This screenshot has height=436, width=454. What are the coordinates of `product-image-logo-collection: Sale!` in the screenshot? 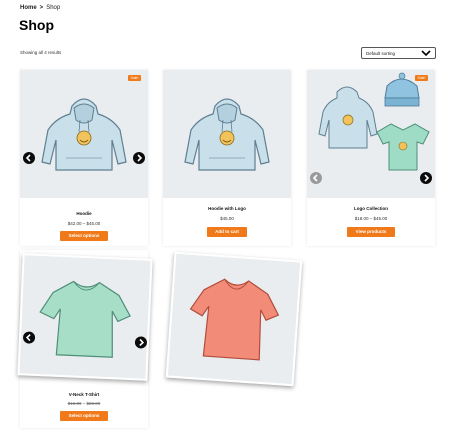 It's located at (371, 134).